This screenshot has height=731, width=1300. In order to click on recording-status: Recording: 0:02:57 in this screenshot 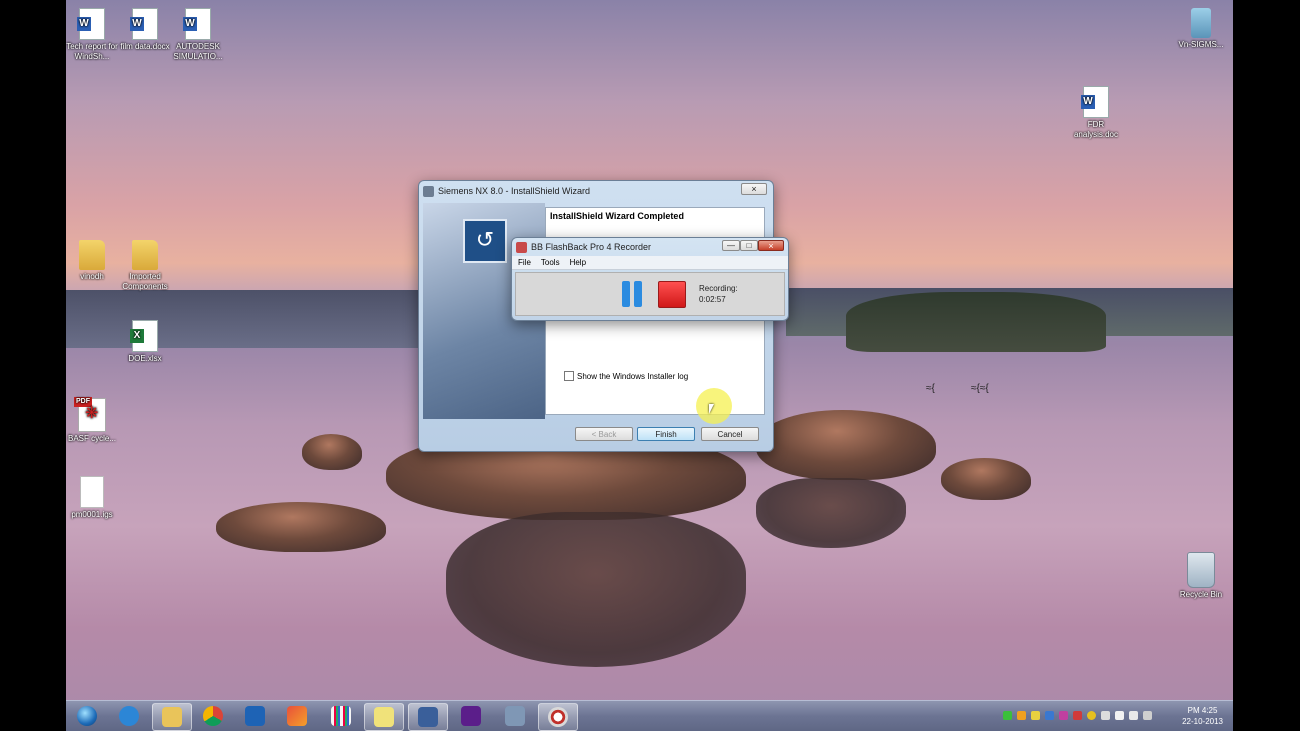, I will do `click(718, 294)`.